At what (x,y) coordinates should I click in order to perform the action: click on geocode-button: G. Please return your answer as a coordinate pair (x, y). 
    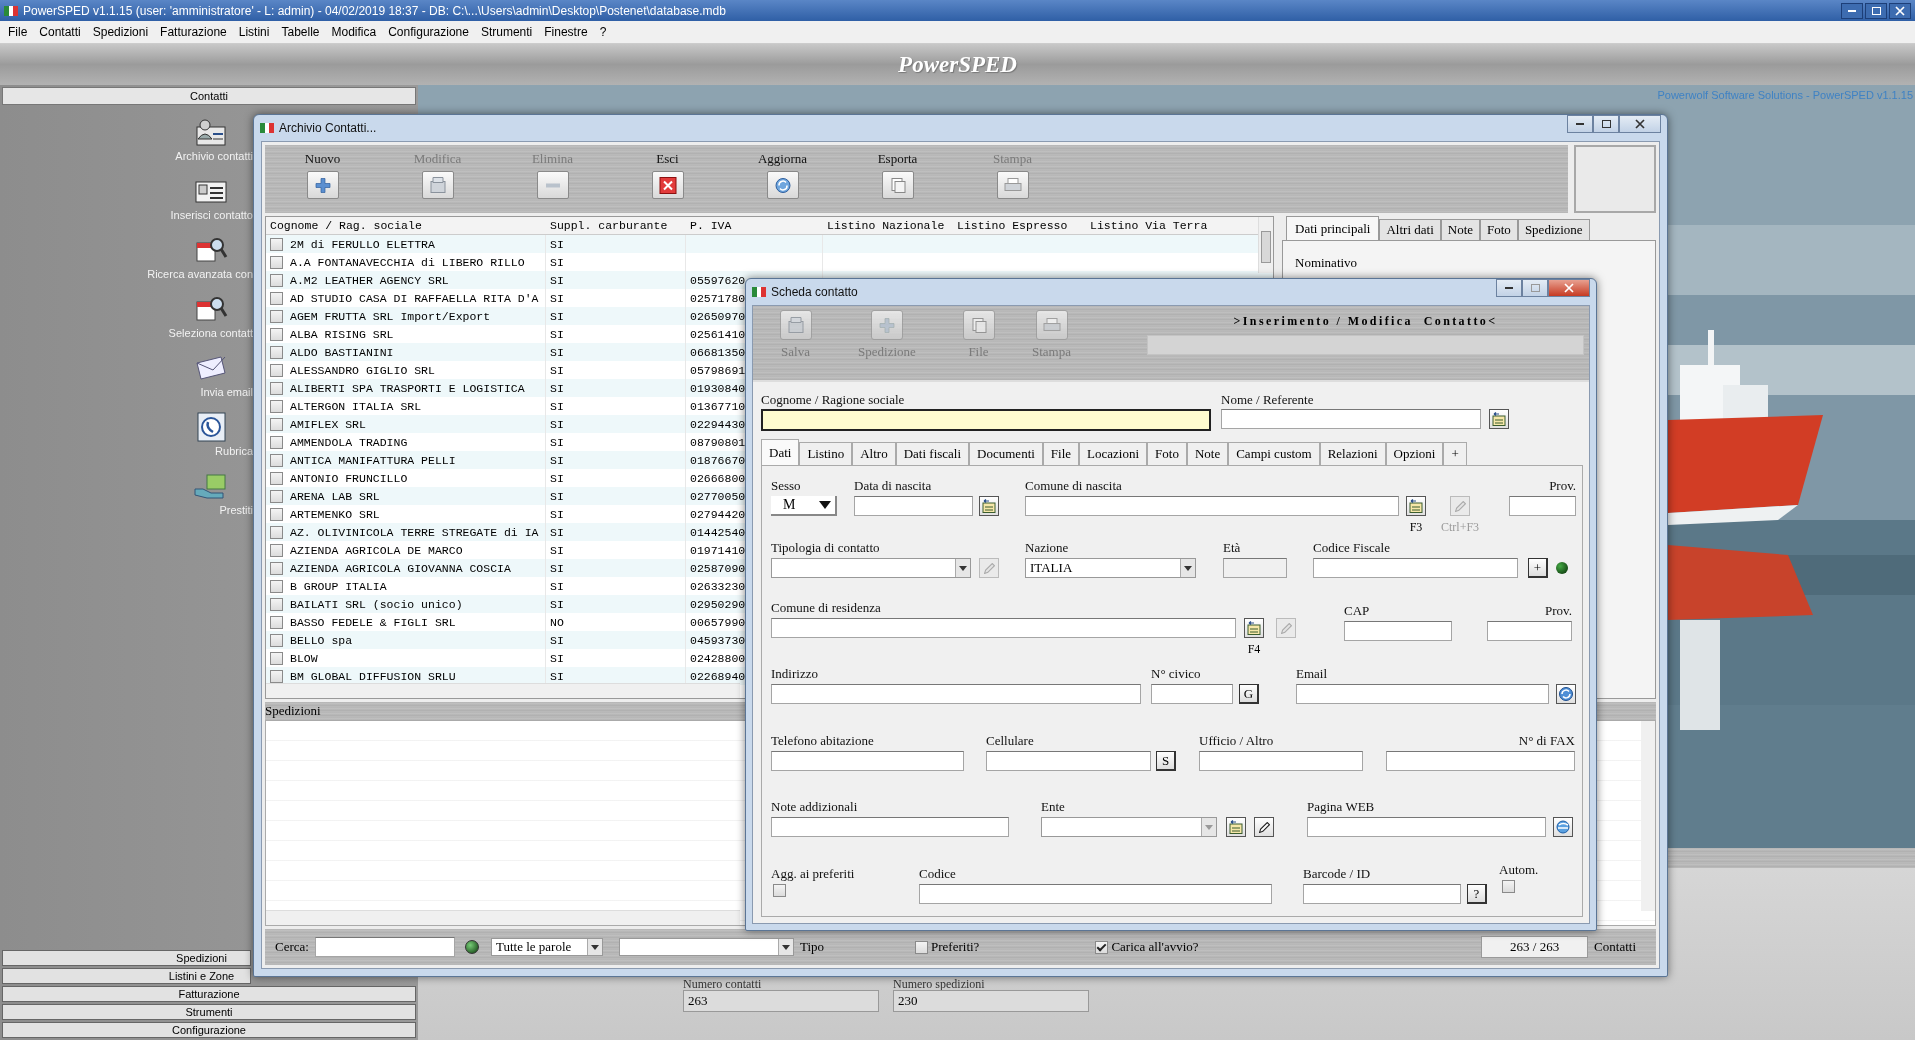
    Looking at the image, I should click on (1249, 694).